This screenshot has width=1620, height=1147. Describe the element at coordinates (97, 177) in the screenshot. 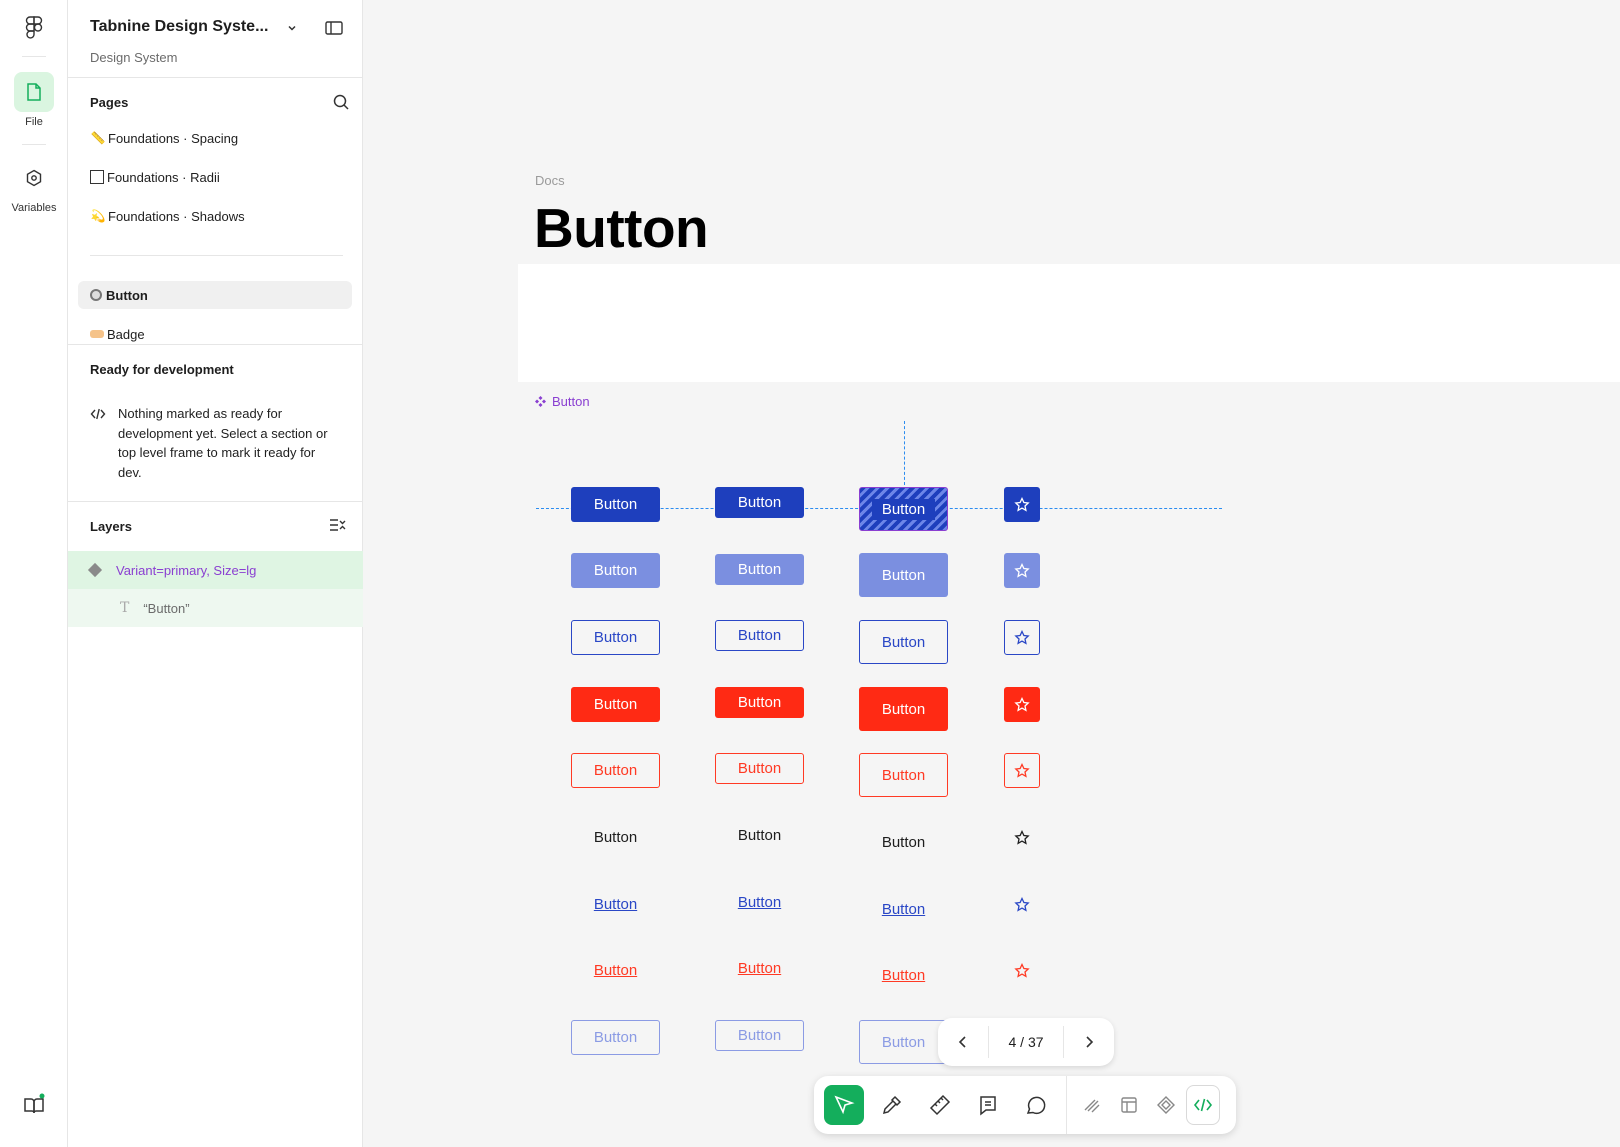

I see `square-icon` at that location.